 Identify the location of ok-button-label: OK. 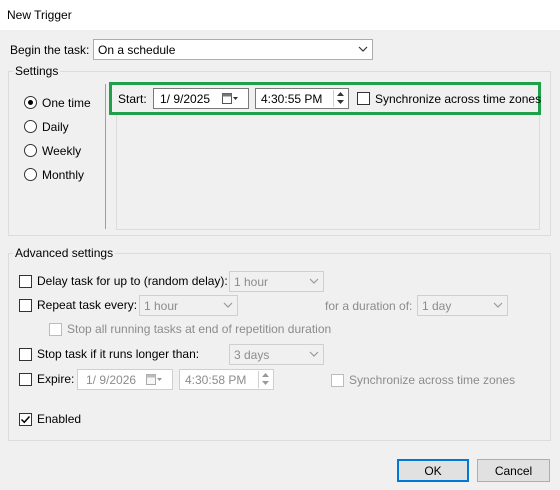
(433, 471).